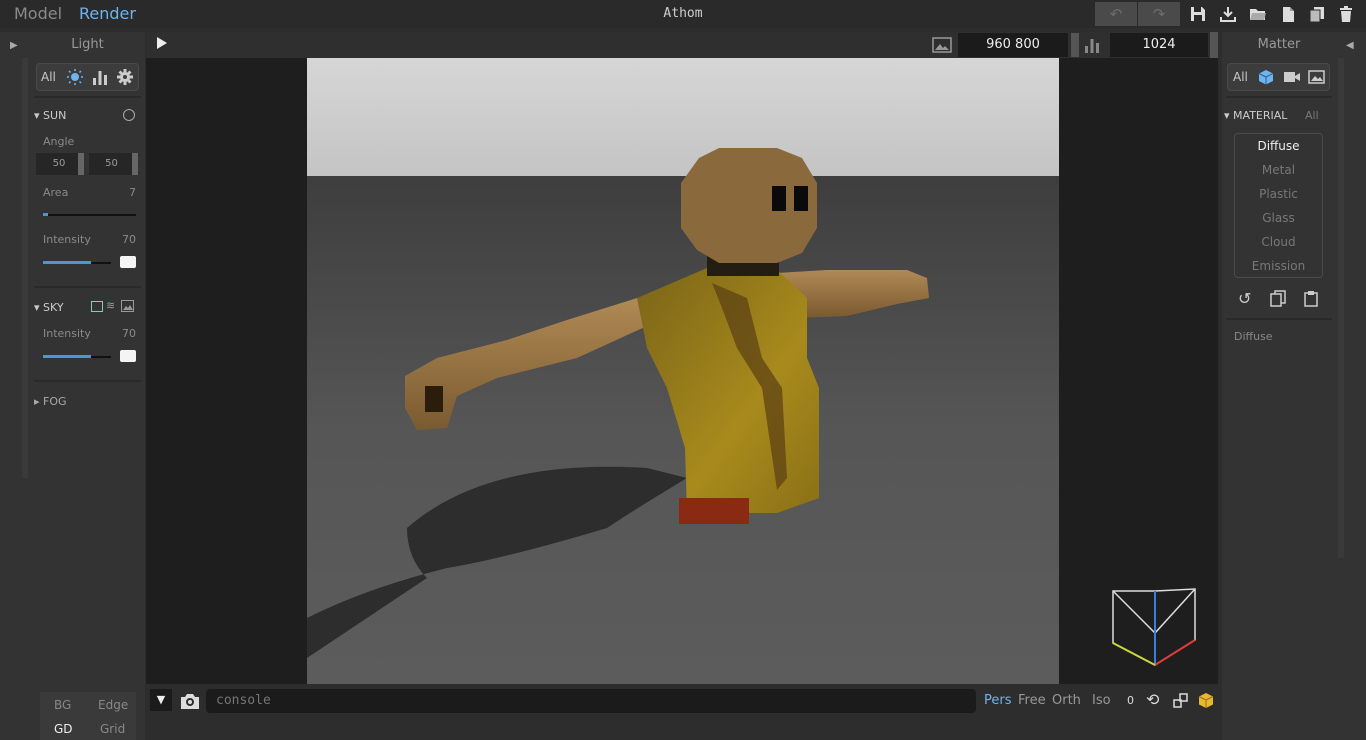  Describe the element at coordinates (1278, 218) in the screenshot. I see `material-glass: Glass` at that location.